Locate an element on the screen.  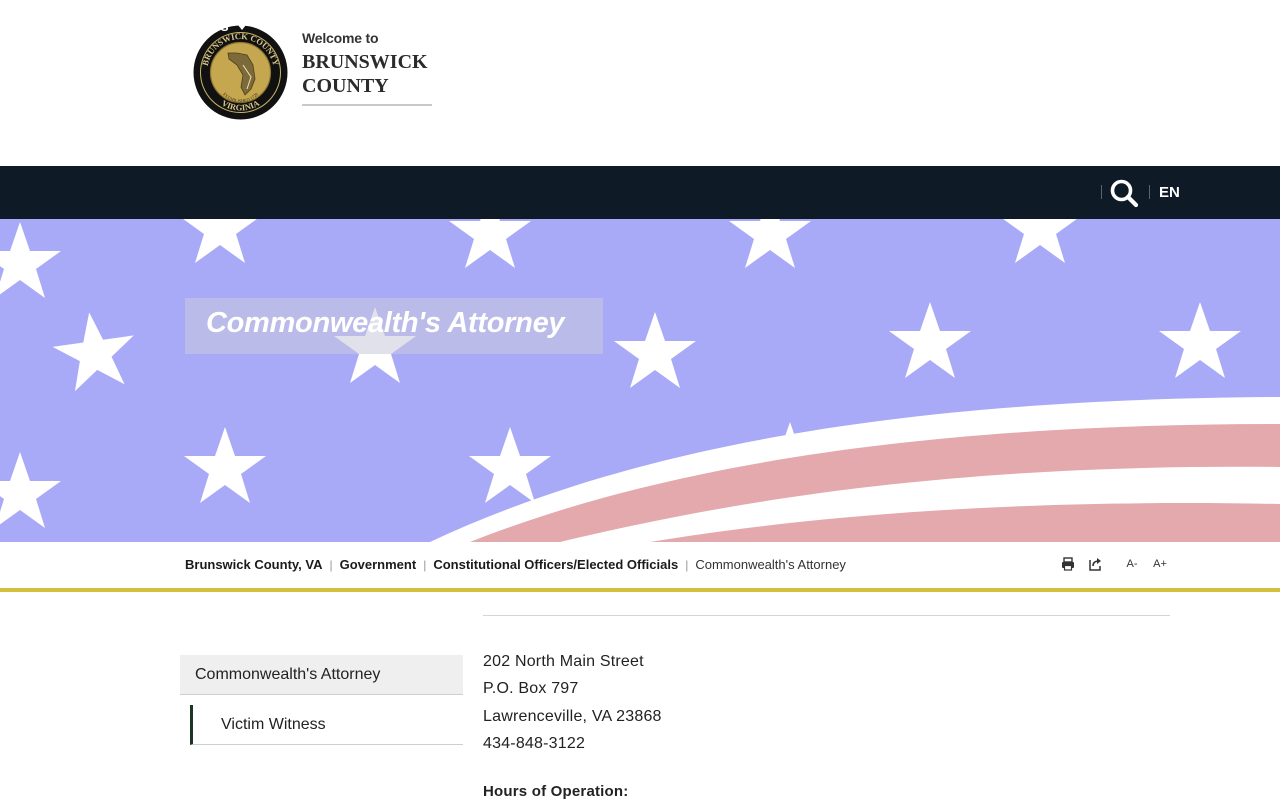
sidebar-item-commonwealths-attorney: Commonwealth's Attorney is located at coordinates (321, 675).